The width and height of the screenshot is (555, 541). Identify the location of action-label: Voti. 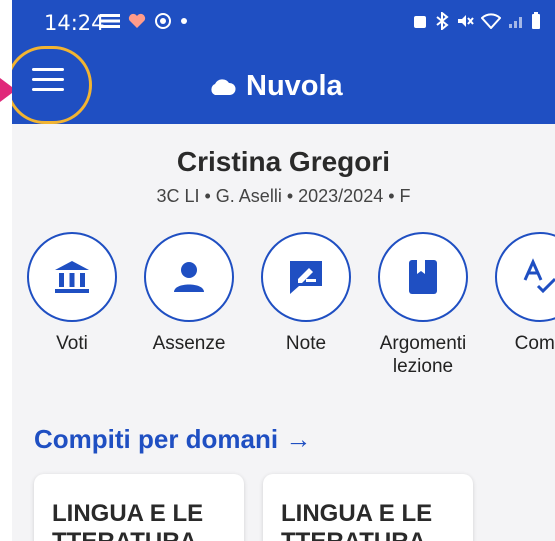
(72, 343).